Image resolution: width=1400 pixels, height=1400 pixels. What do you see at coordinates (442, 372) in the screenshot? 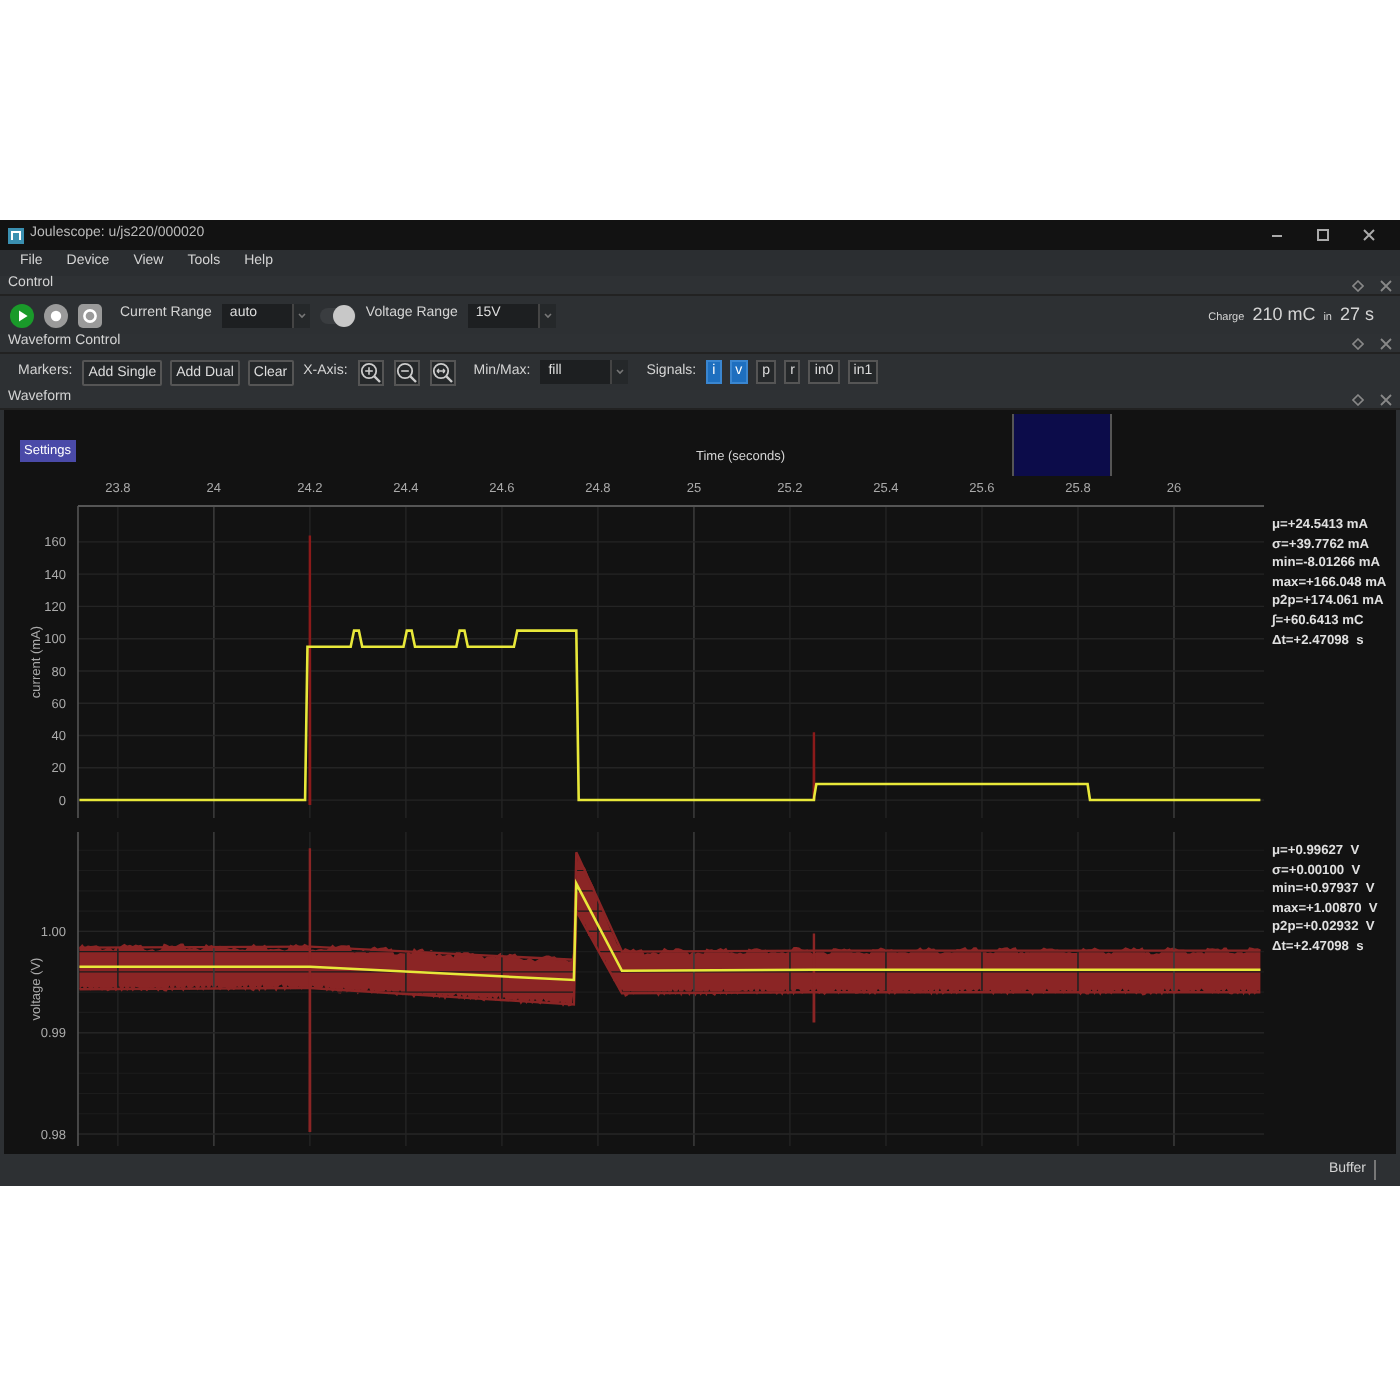
I see `zoom-fit-button` at bounding box center [442, 372].